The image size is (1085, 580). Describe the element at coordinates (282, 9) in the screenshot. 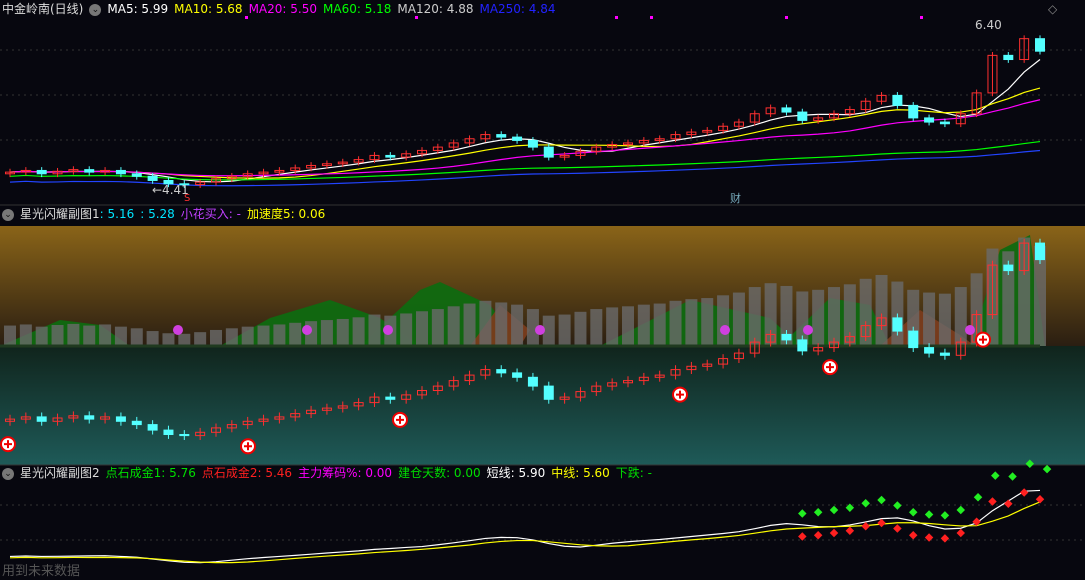

I see `ma-indicator: MA20: 5.50` at that location.